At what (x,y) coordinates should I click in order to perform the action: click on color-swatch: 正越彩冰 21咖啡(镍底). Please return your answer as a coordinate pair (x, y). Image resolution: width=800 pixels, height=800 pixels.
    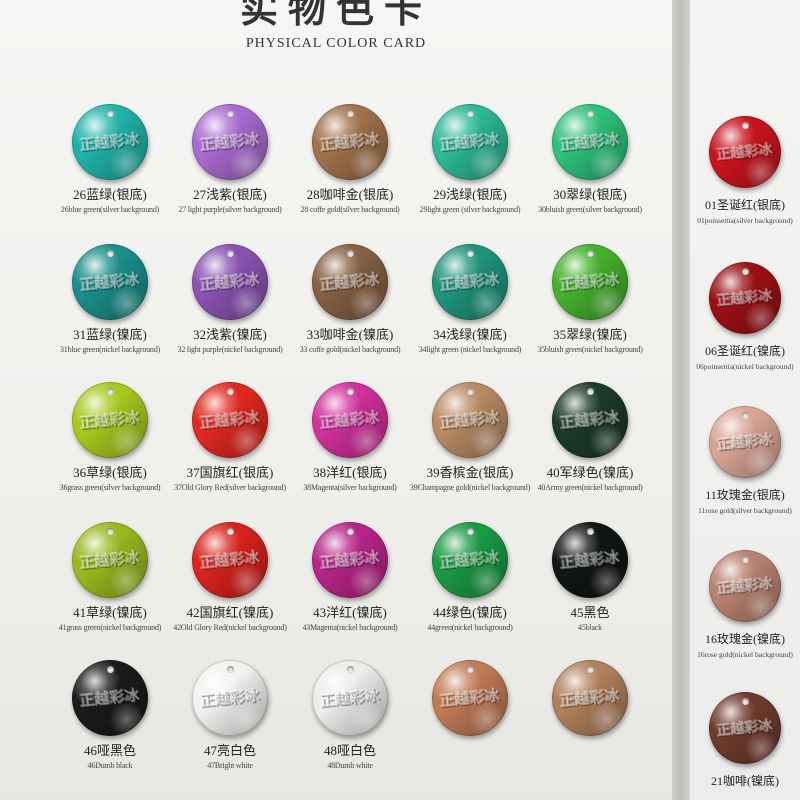
    Looking at the image, I should click on (745, 742).